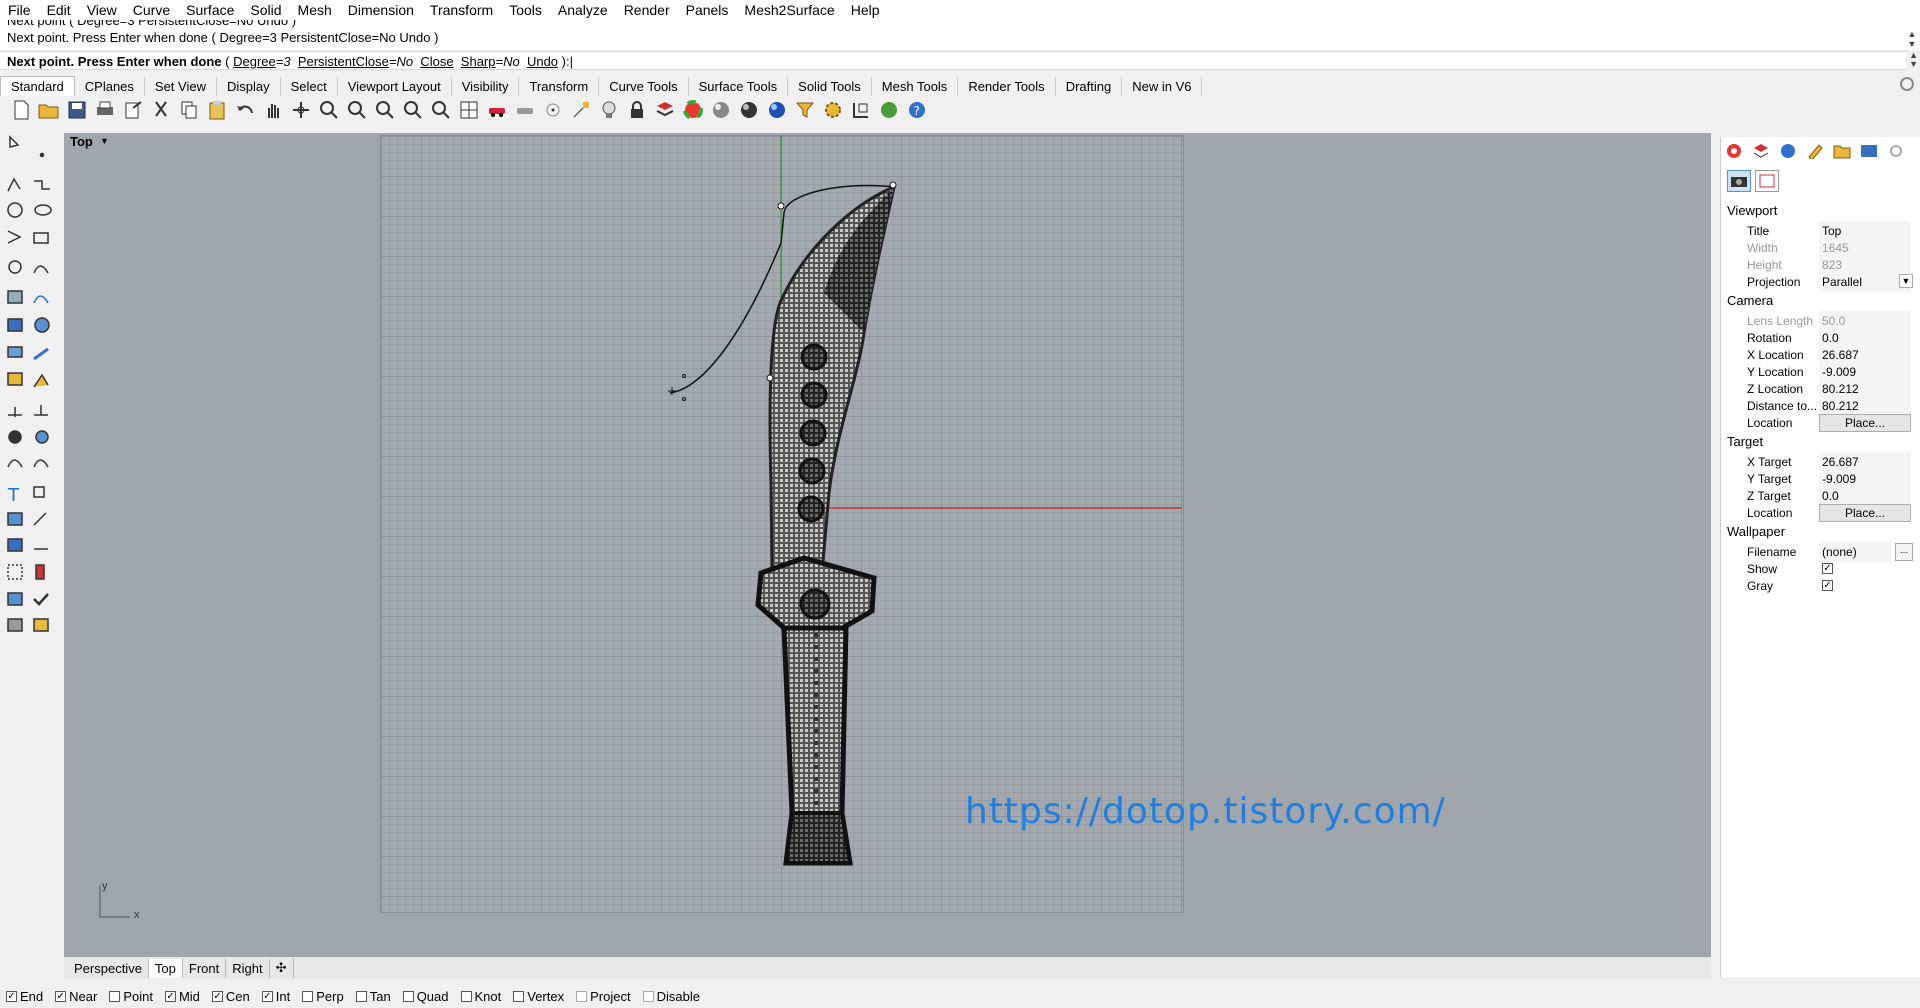 This screenshot has height=1008, width=1920. What do you see at coordinates (395, 86) in the screenshot?
I see `tab-viewport-layout: Viewport Layout` at bounding box center [395, 86].